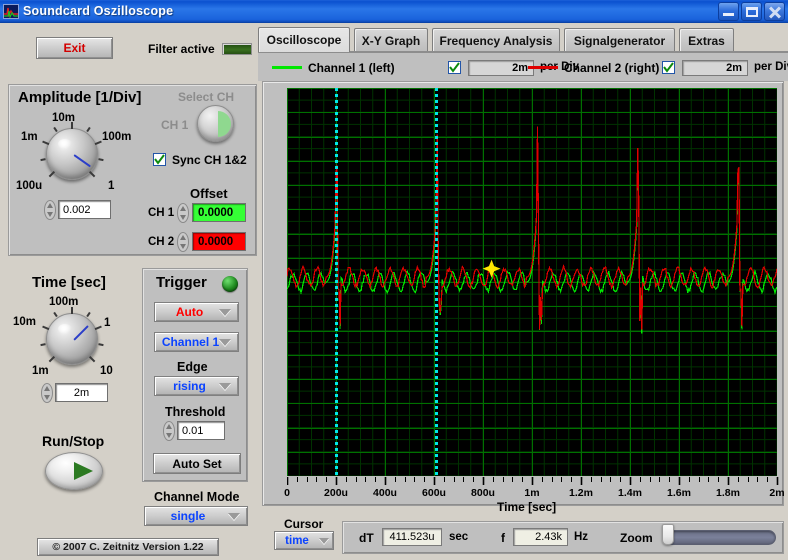 This screenshot has width=788, height=560. I want to click on time-scale-10: 10, so click(106, 371).